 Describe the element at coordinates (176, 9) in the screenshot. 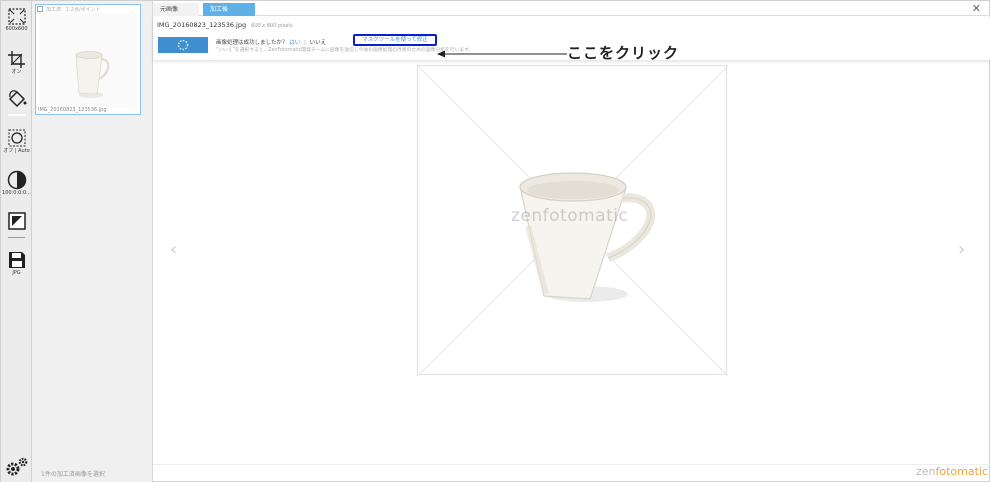

I see `tab-original: 元画像` at that location.